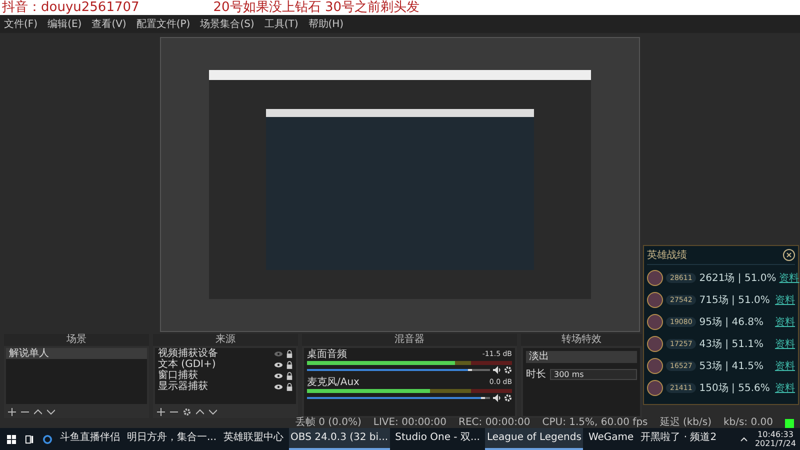 The height and width of the screenshot is (450, 800). What do you see at coordinates (593, 374) in the screenshot?
I see `duration-field: 300 ms` at bounding box center [593, 374].